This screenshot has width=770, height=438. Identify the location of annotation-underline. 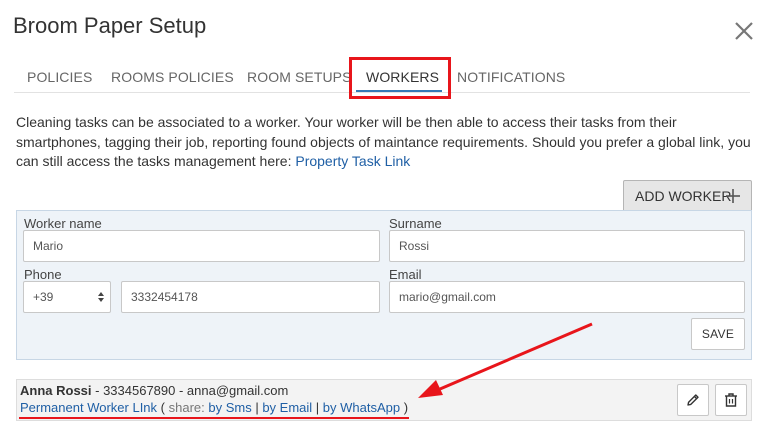
(214, 418).